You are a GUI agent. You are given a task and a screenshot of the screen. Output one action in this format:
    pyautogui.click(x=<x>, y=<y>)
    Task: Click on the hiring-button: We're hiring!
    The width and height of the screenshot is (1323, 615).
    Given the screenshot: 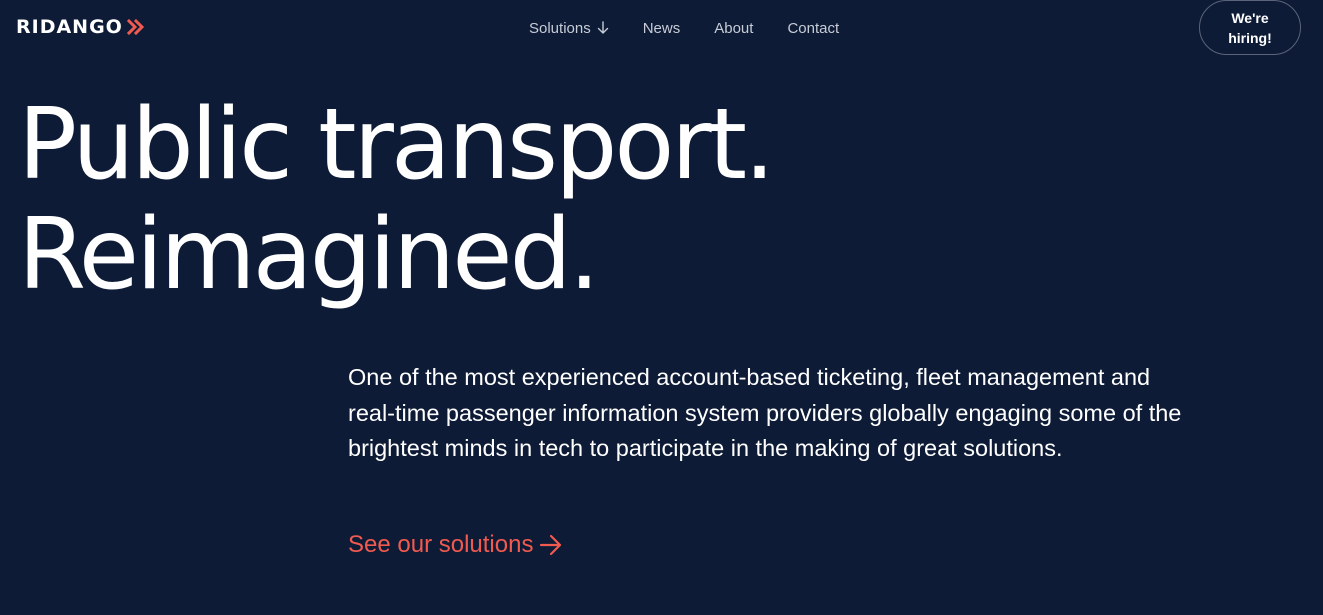 What is the action you would take?
    pyautogui.click(x=1250, y=27)
    